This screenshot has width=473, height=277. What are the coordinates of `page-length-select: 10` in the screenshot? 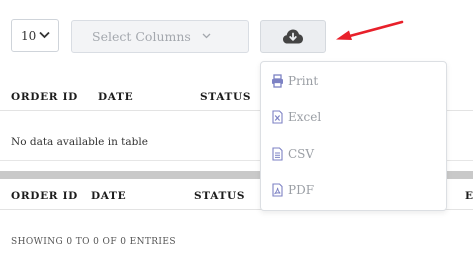 It's located at (35, 35).